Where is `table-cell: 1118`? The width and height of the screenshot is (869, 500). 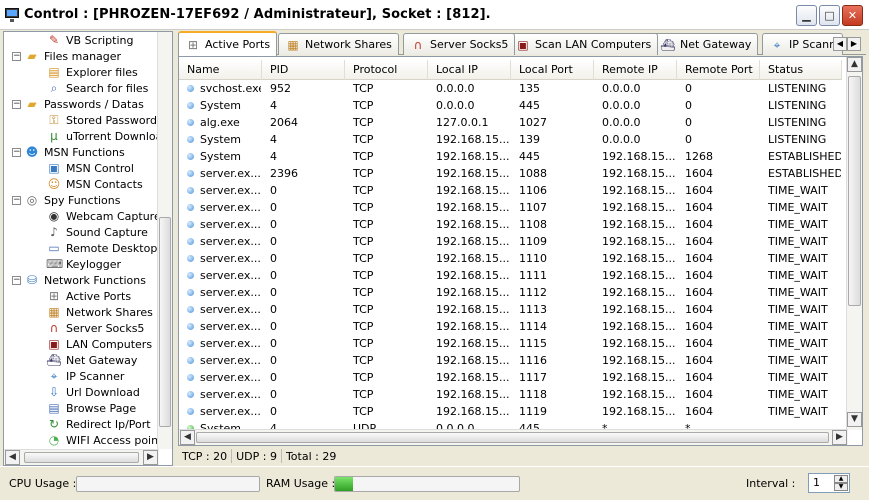
table-cell: 1118 is located at coordinates (533, 394).